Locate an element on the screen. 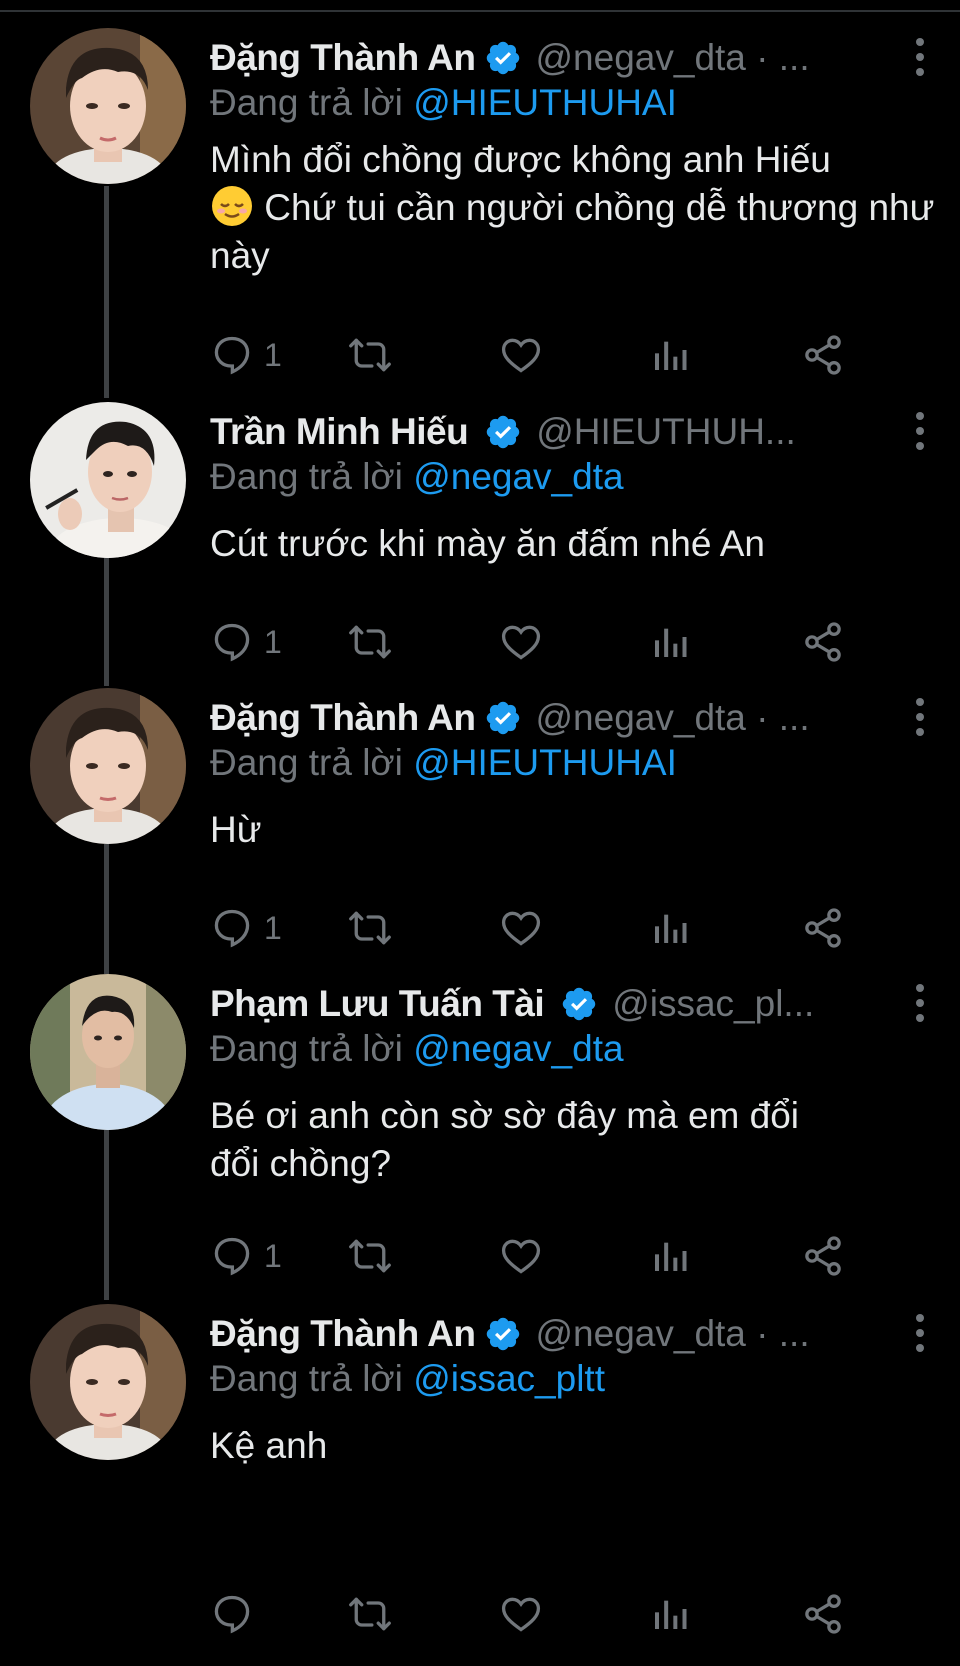 Image resolution: width=960 pixels, height=1666 pixels. display-name: Phạm Lưu Tuấn Tài is located at coordinates (377, 1004).